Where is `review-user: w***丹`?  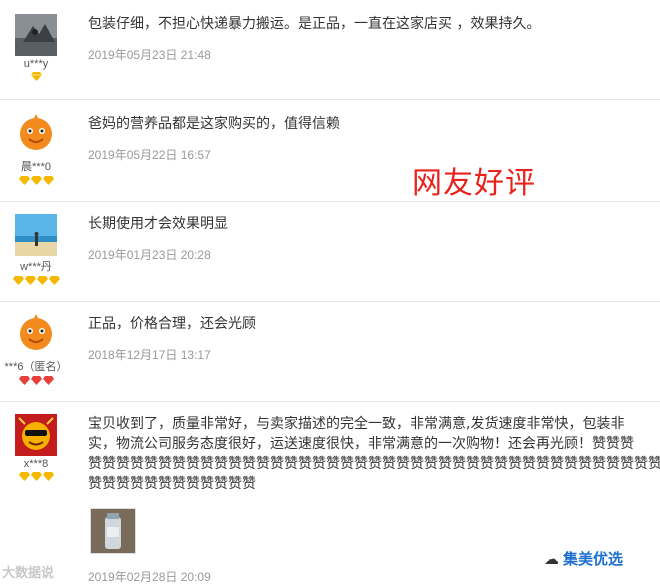
review-user: w***丹 is located at coordinates (36, 251).